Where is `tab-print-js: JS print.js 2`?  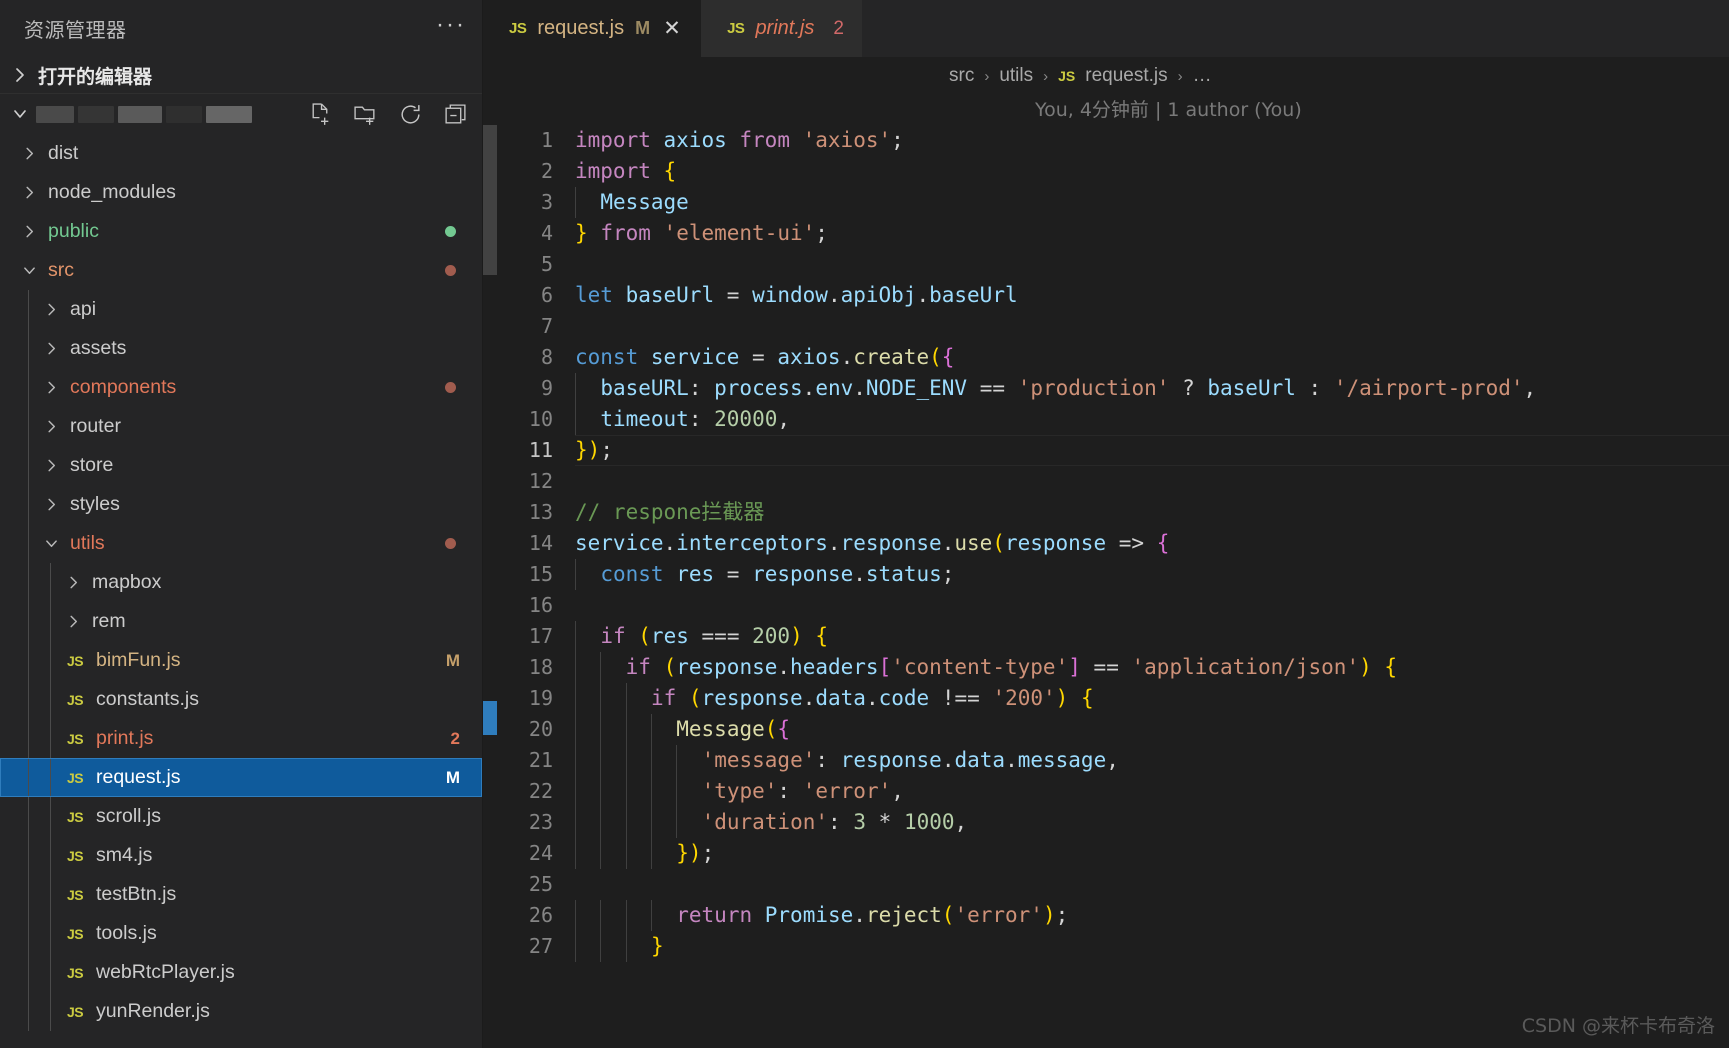 tab-print-js: JS print.js 2 is located at coordinates (781, 28).